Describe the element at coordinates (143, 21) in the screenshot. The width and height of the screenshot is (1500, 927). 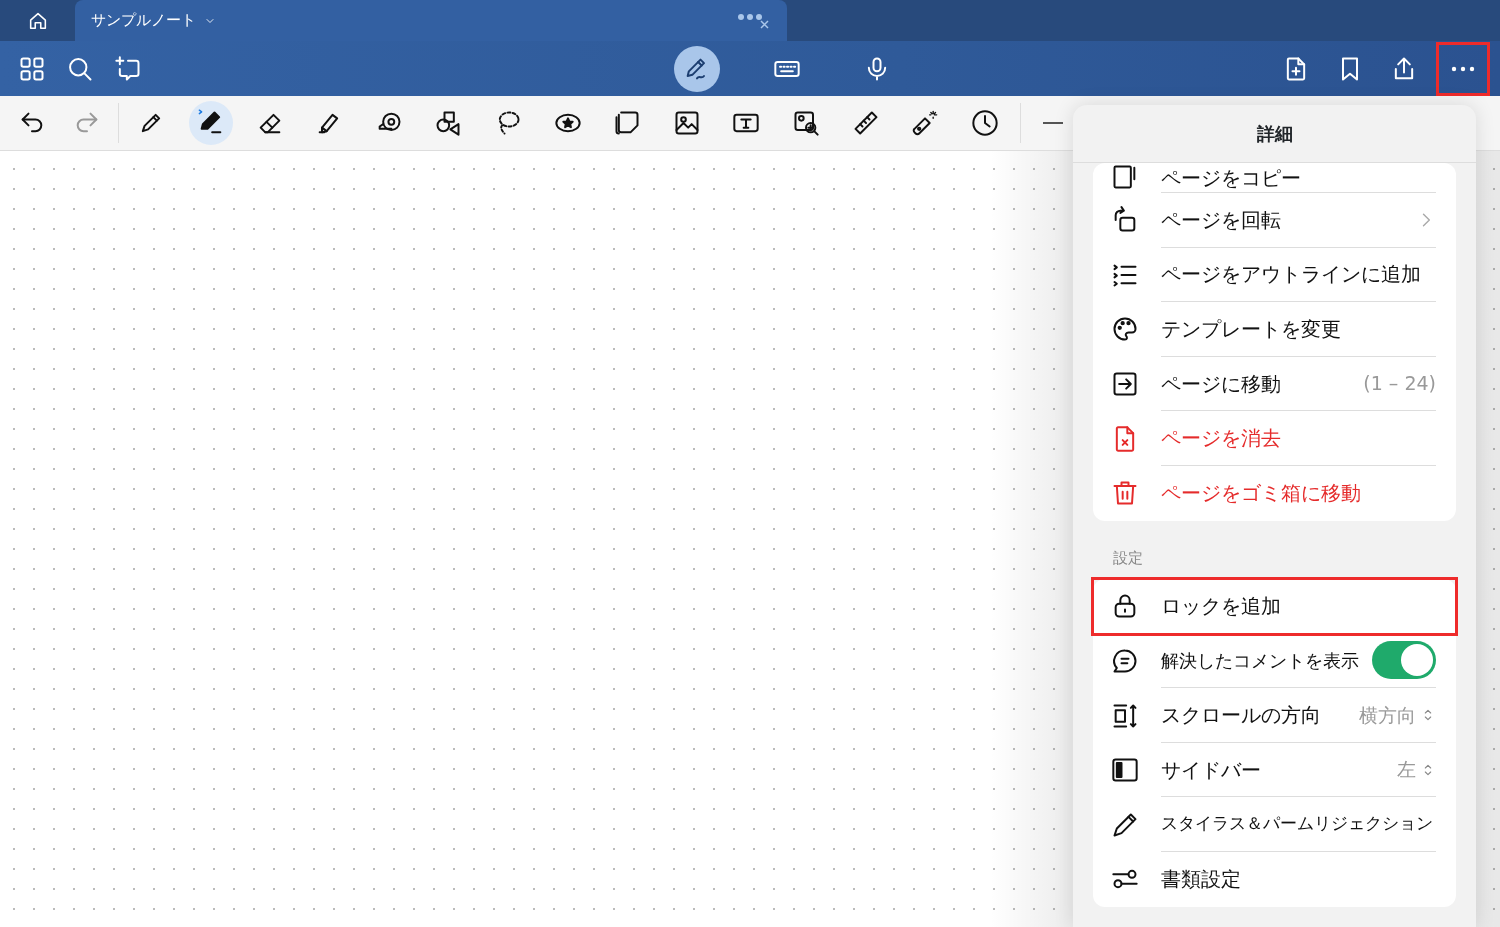
I see `tab-title: サンプルノート` at that location.